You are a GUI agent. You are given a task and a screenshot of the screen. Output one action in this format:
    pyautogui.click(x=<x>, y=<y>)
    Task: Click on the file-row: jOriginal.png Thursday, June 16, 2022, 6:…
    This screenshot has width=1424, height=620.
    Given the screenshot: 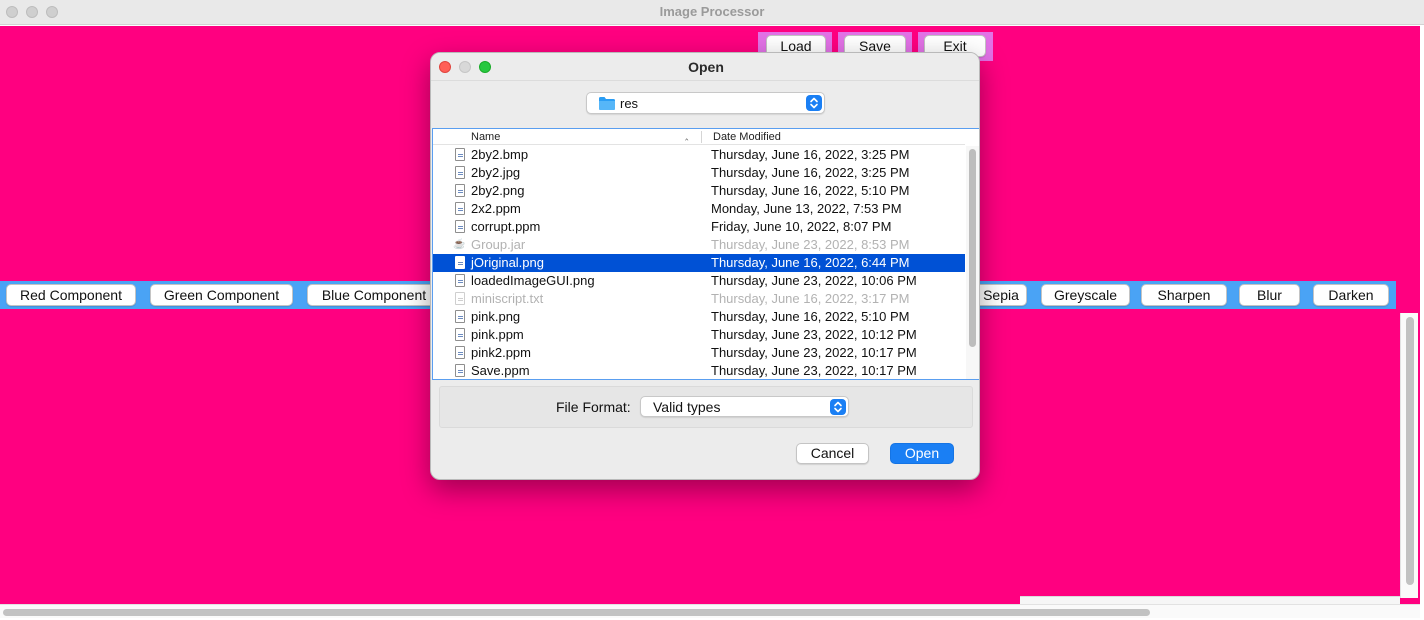 What is the action you would take?
    pyautogui.click(x=699, y=263)
    